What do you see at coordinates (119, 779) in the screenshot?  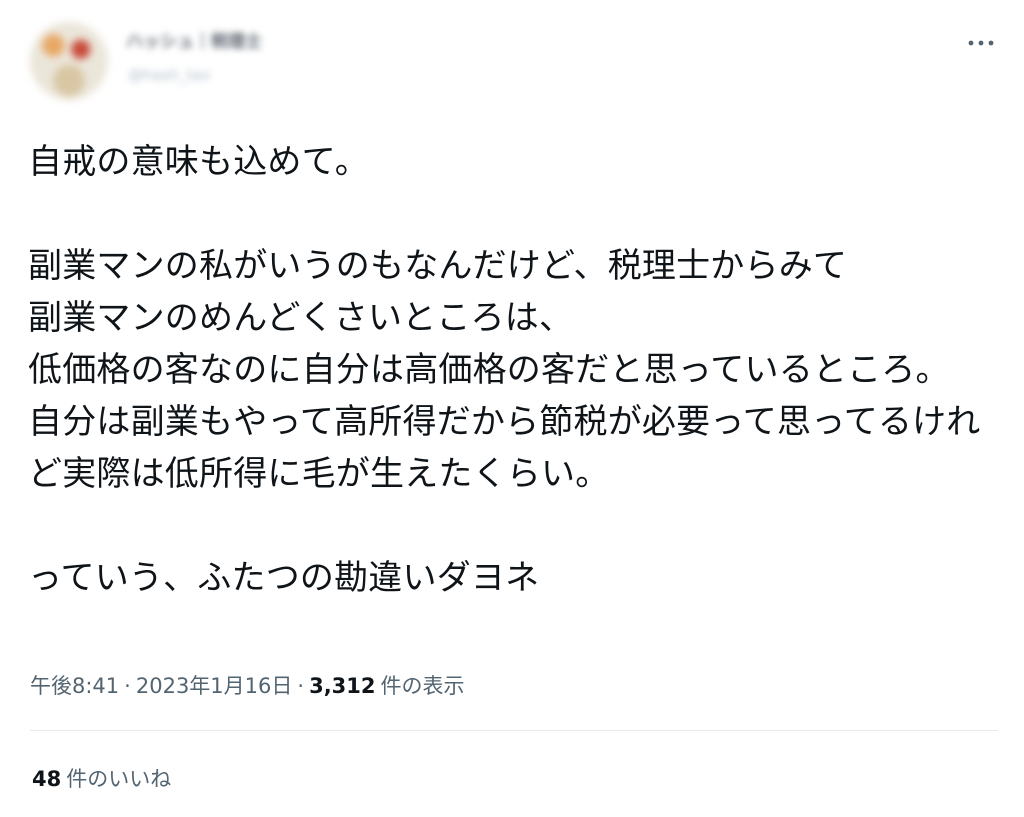 I see `likes-label: 件のいいね` at bounding box center [119, 779].